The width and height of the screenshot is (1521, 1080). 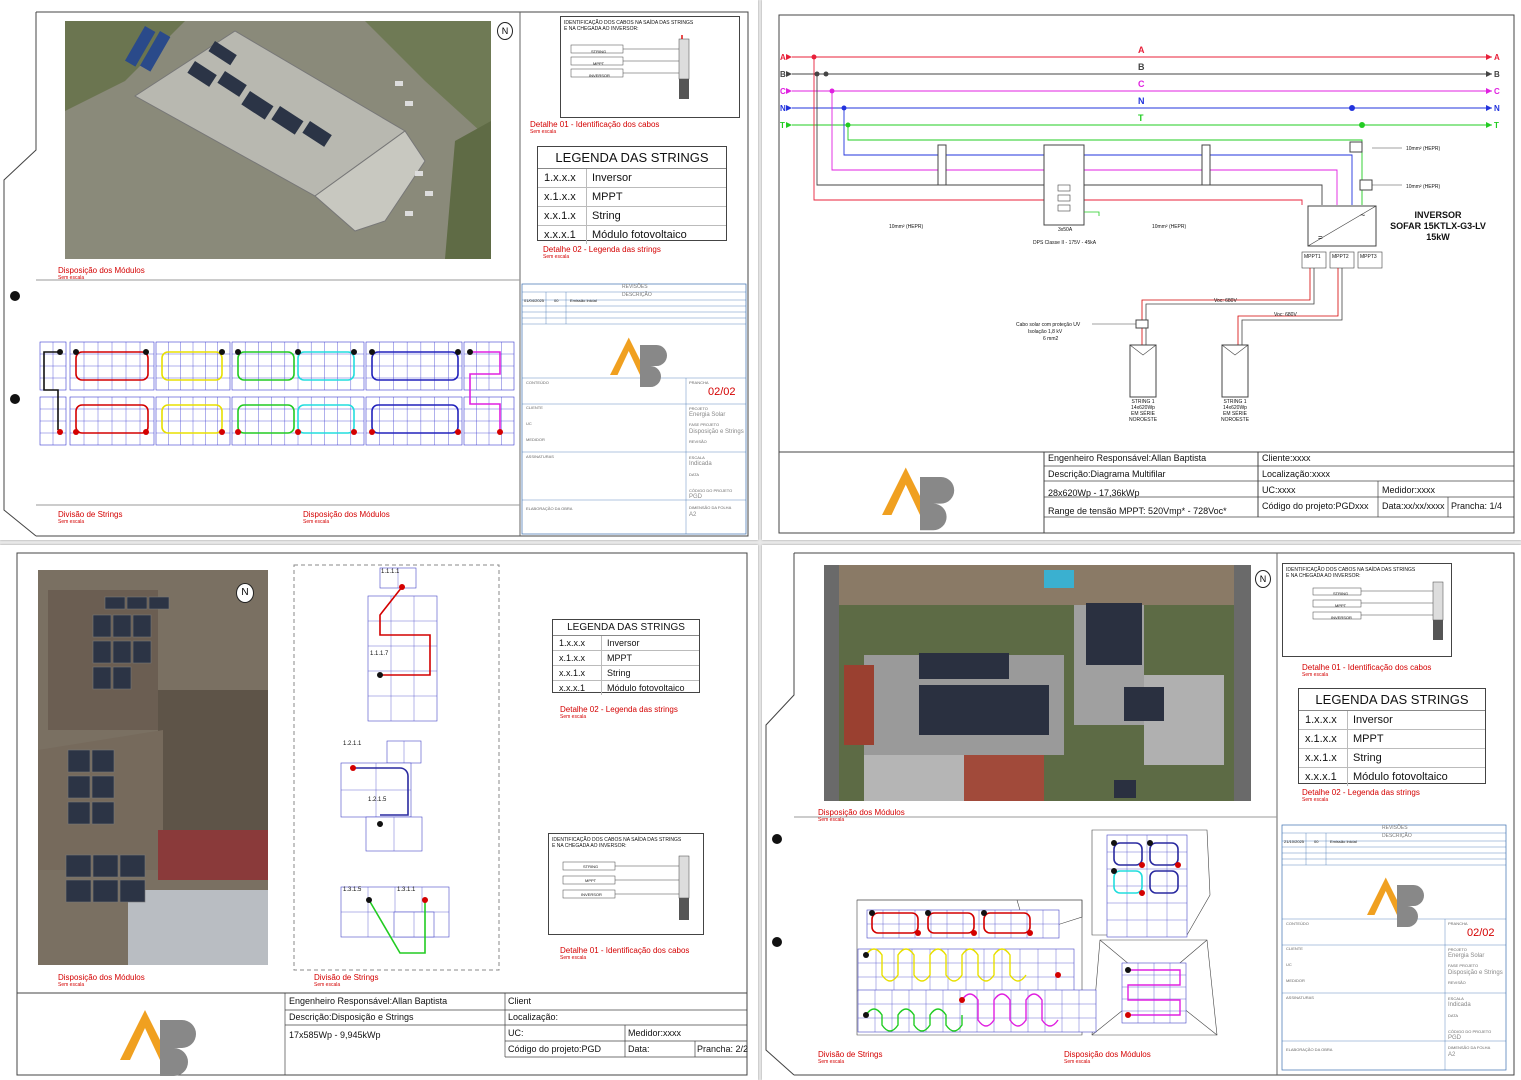 I want to click on string-info: NOROESTE, so click(x=1143, y=420).